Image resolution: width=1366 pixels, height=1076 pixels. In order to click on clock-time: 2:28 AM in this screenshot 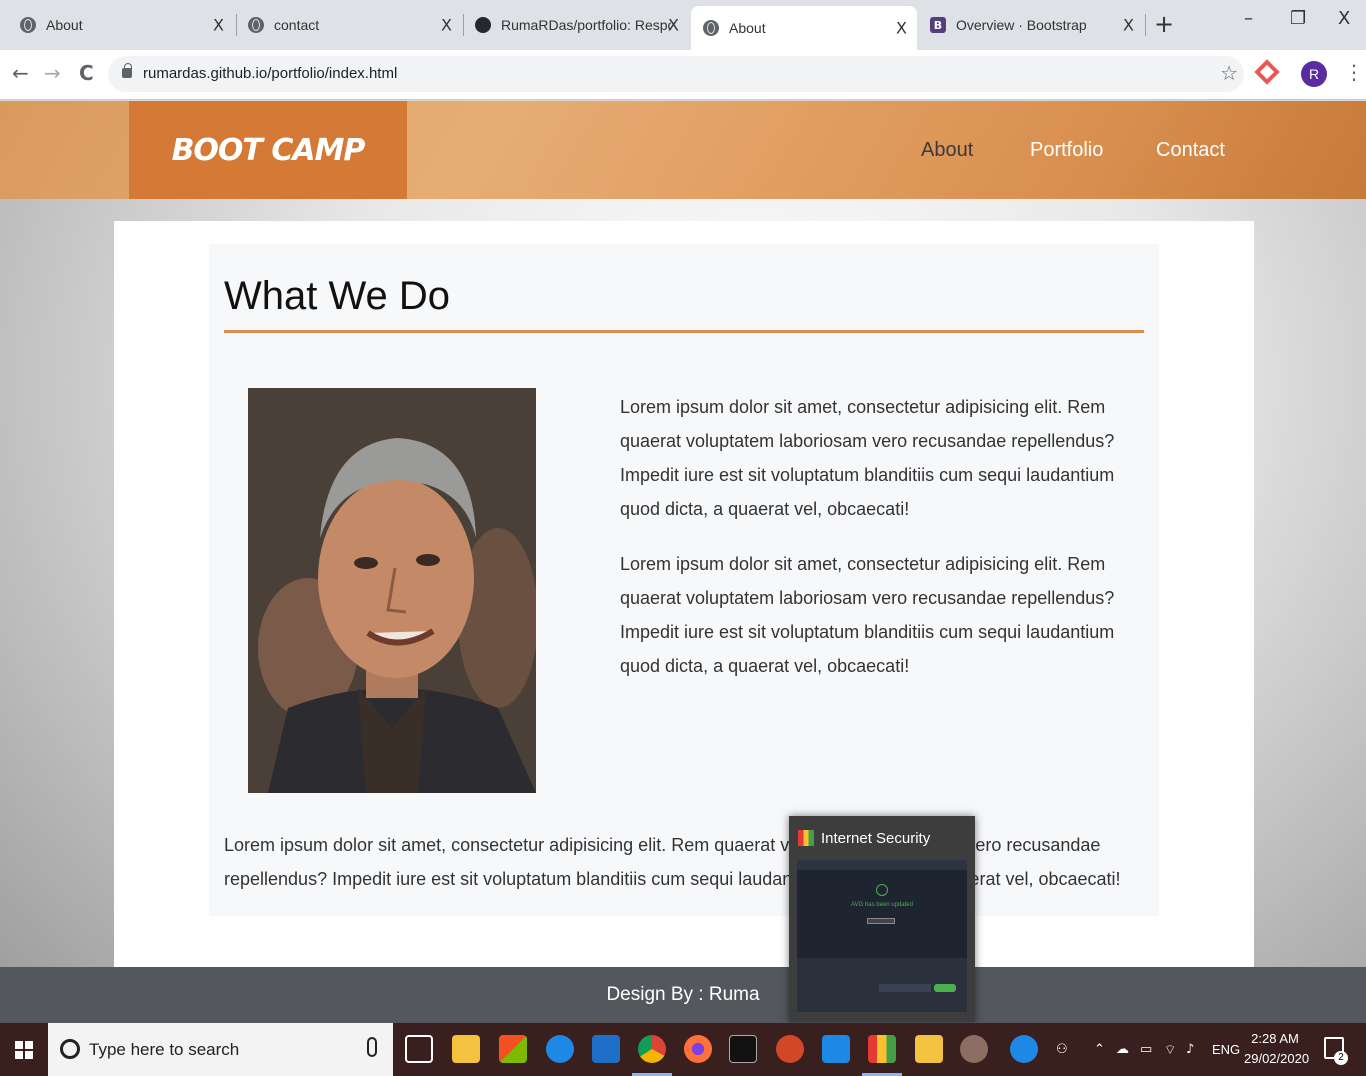, I will do `click(1275, 1038)`.